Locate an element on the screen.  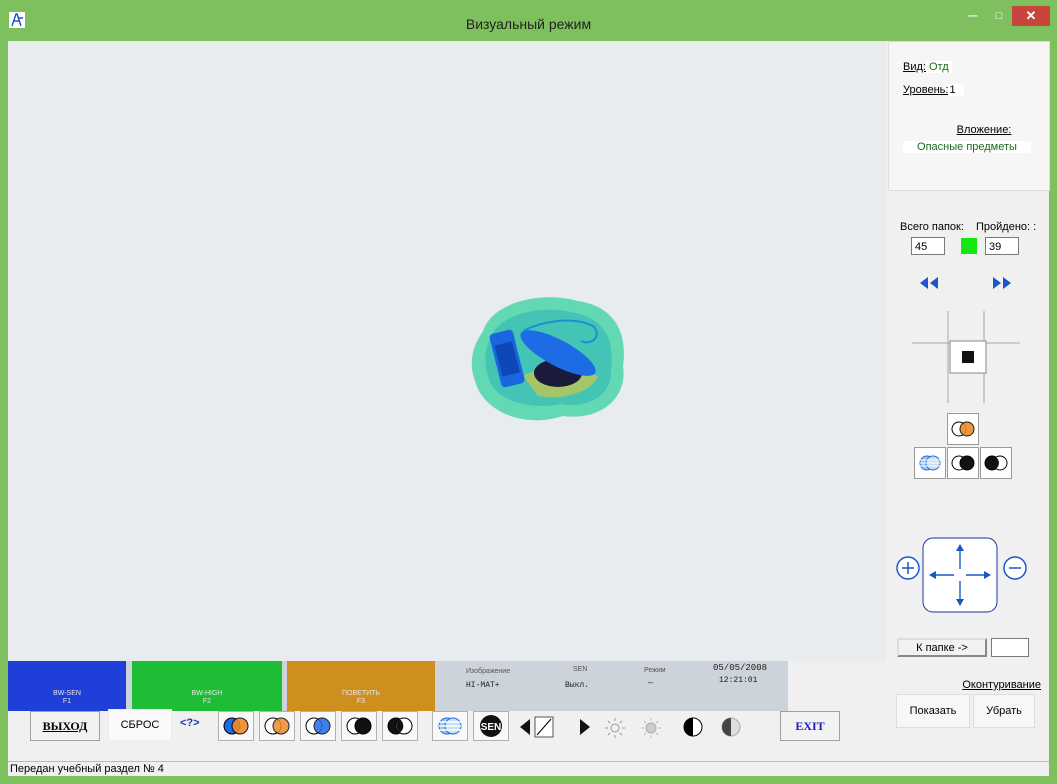
gray-contrast-icon is located at coordinates (731, 727).